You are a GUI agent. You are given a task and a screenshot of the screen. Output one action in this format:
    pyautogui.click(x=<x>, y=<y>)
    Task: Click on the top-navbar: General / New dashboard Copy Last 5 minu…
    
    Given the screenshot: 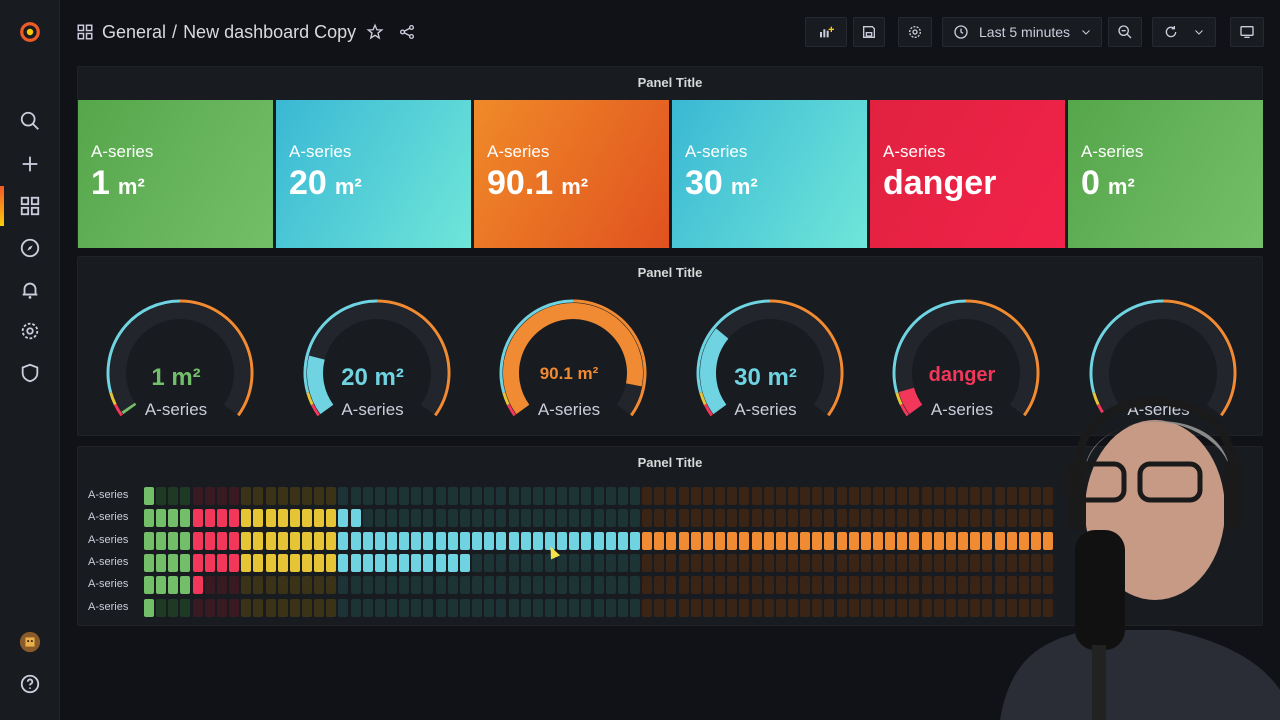 What is the action you would take?
    pyautogui.click(x=670, y=32)
    